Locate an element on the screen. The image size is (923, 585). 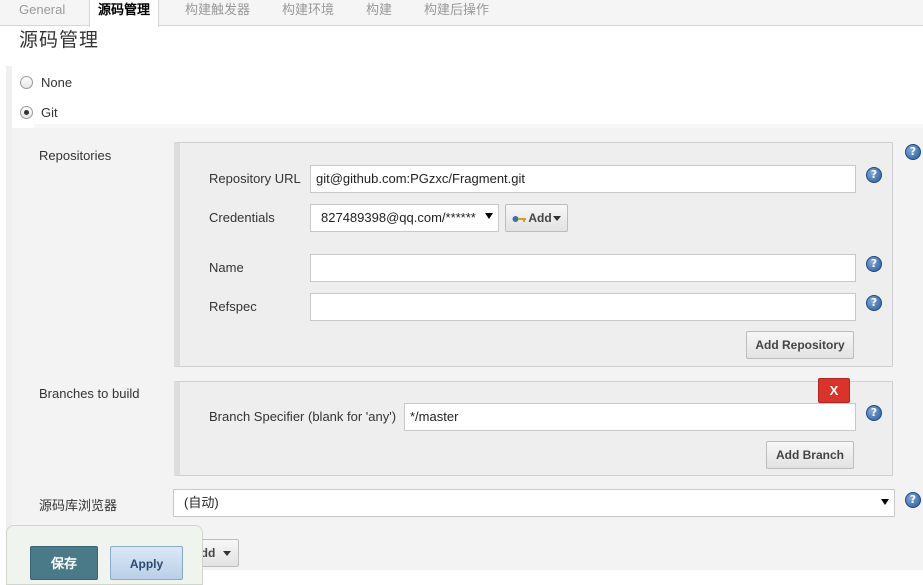
section-title: 源码管理 is located at coordinates (59, 40).